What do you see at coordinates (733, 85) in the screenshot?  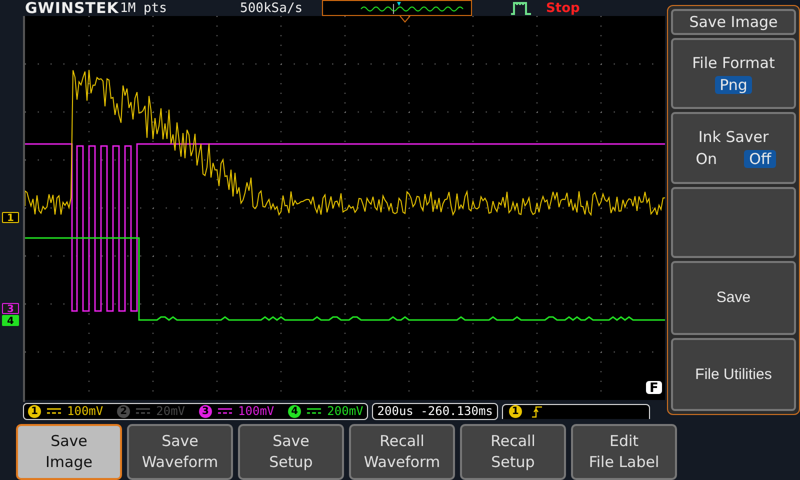 I see `option-value: Png` at bounding box center [733, 85].